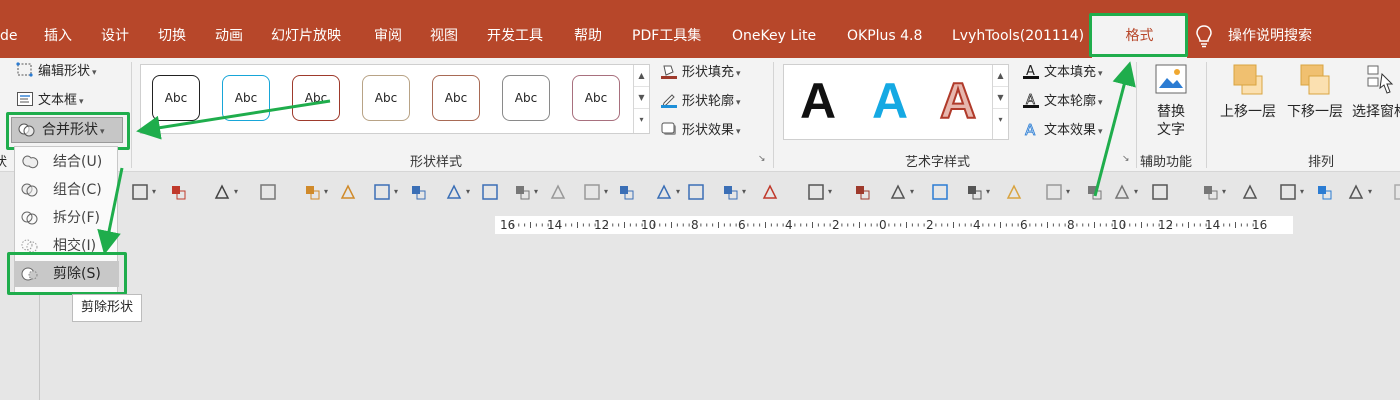 The height and width of the screenshot is (400, 1400). What do you see at coordinates (229, 37) in the screenshot?
I see `tab-animations: 动画` at bounding box center [229, 37].